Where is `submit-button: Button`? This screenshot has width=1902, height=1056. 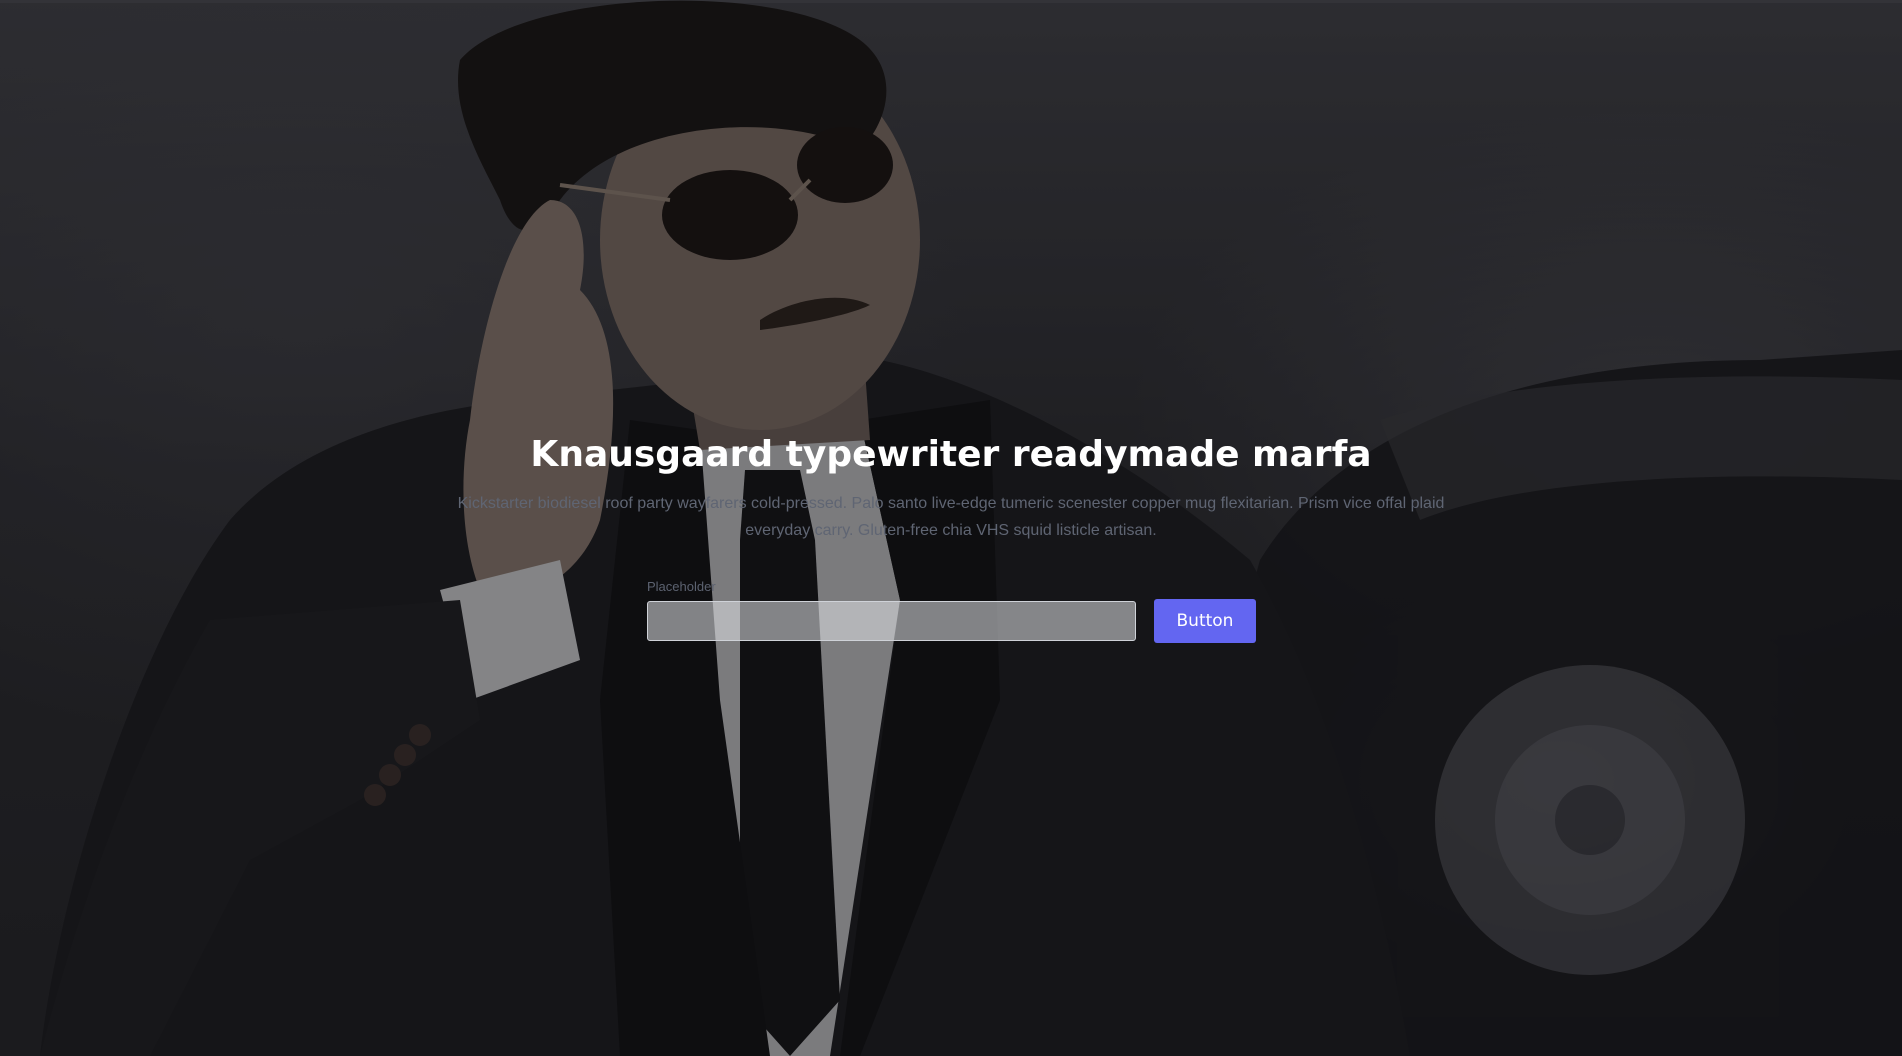
submit-button: Button is located at coordinates (1205, 621).